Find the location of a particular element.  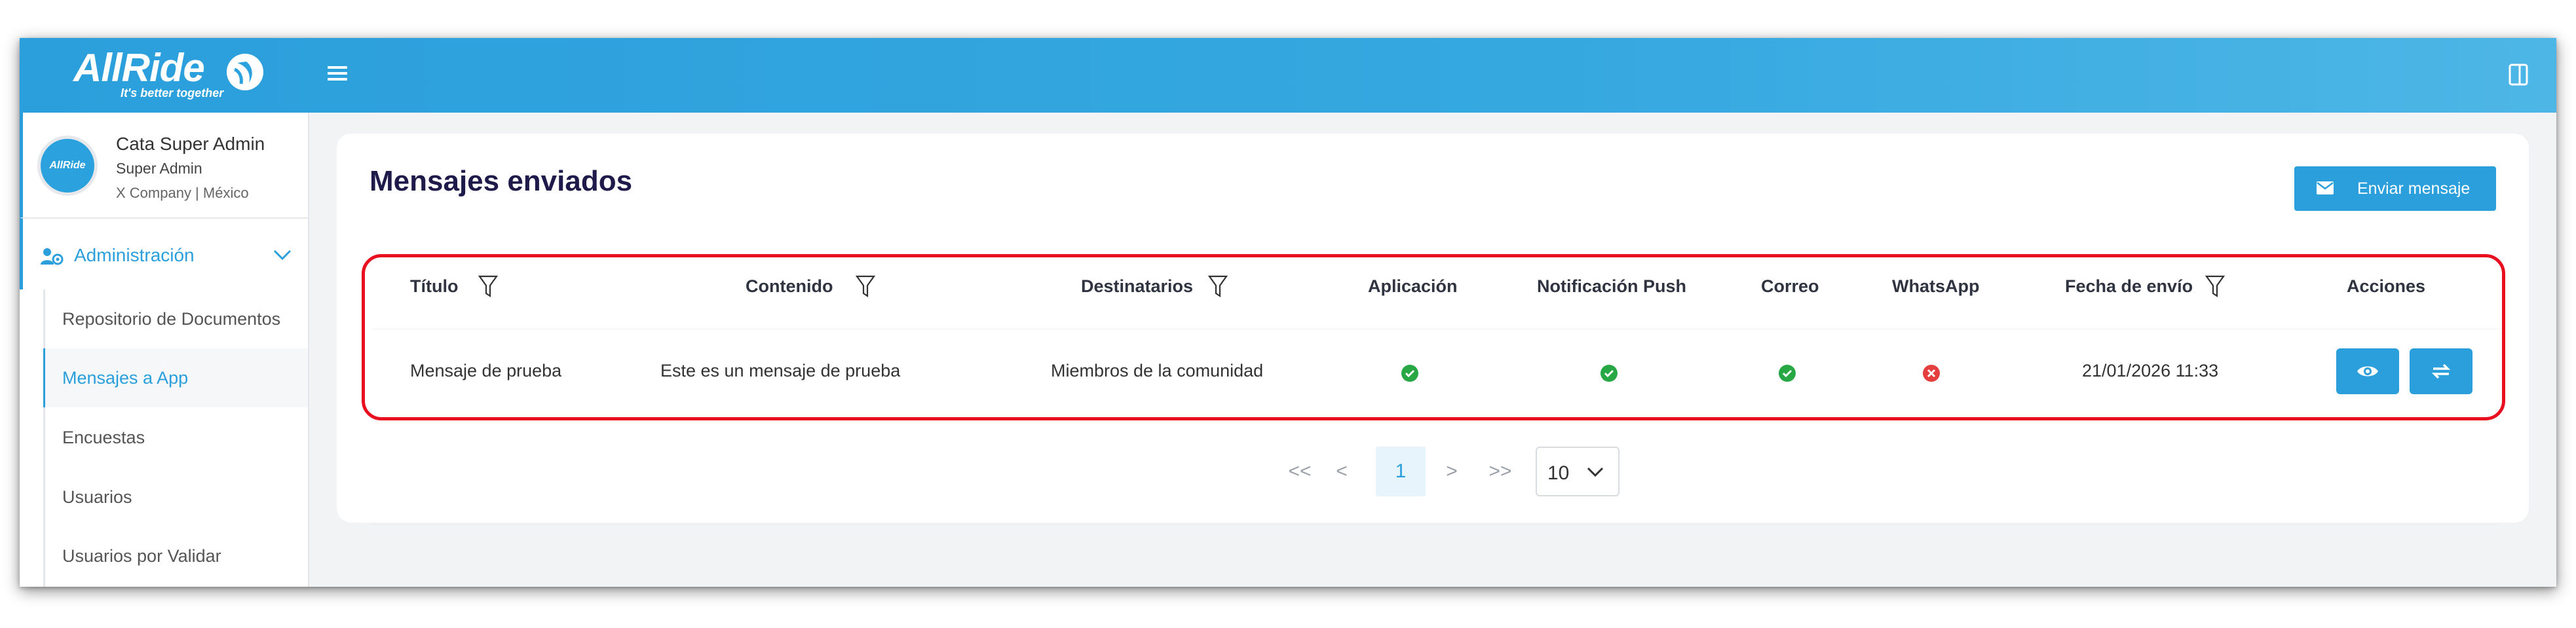

sidebar-item-mensajes-app: Mensajes a App is located at coordinates (175, 377).